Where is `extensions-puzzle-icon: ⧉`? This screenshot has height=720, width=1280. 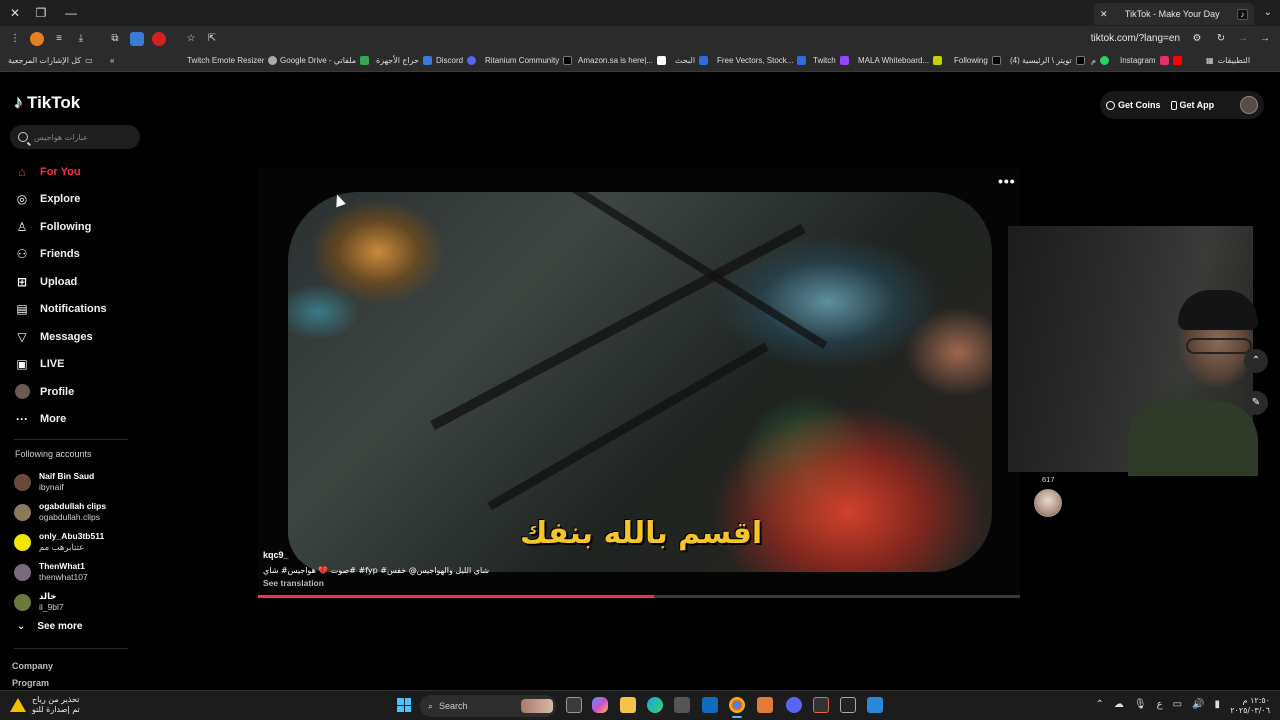
extensions-puzzle-icon: ⧉ is located at coordinates (115, 39).